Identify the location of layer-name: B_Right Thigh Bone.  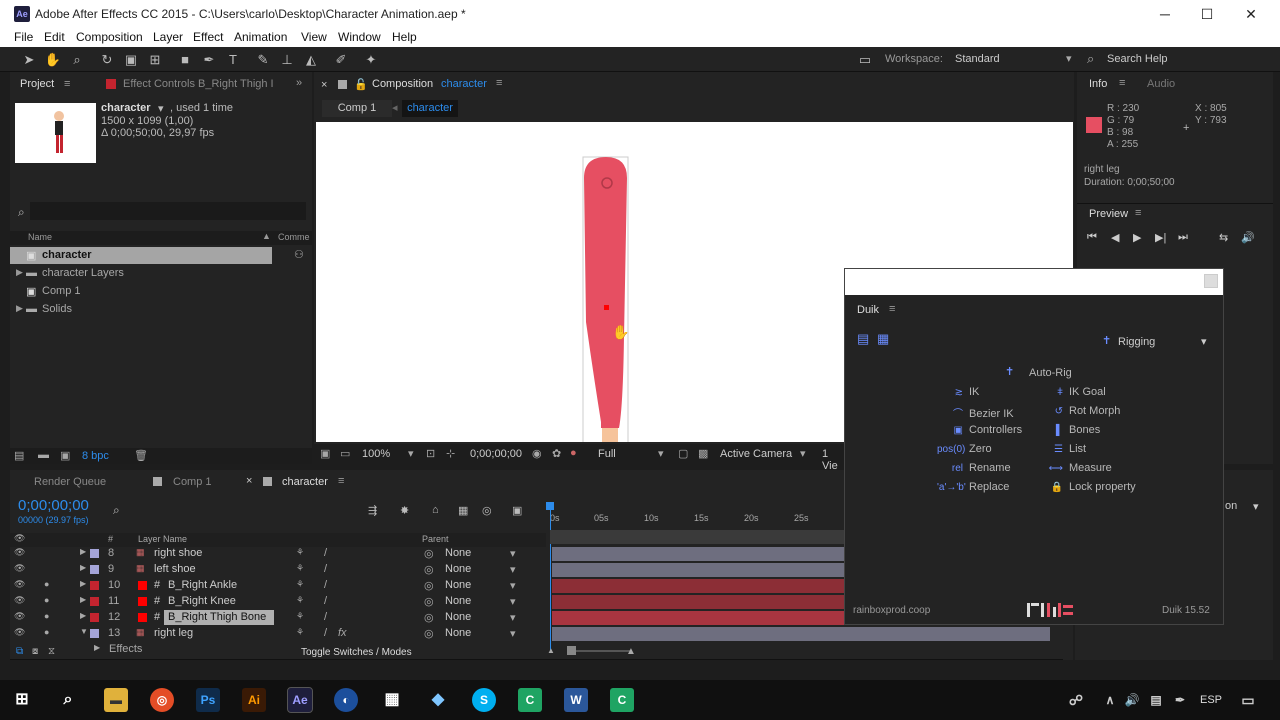
(217, 617).